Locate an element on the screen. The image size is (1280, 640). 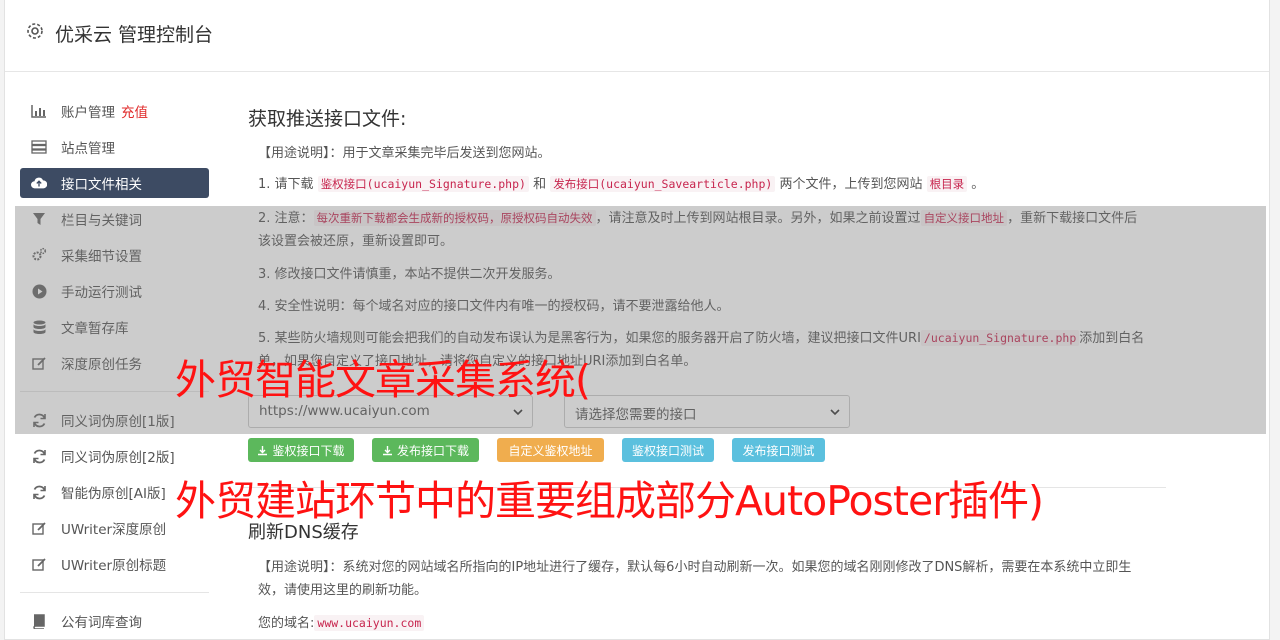
domain-line: 您的域名: www.ucaiyun.com is located at coordinates (703, 623).